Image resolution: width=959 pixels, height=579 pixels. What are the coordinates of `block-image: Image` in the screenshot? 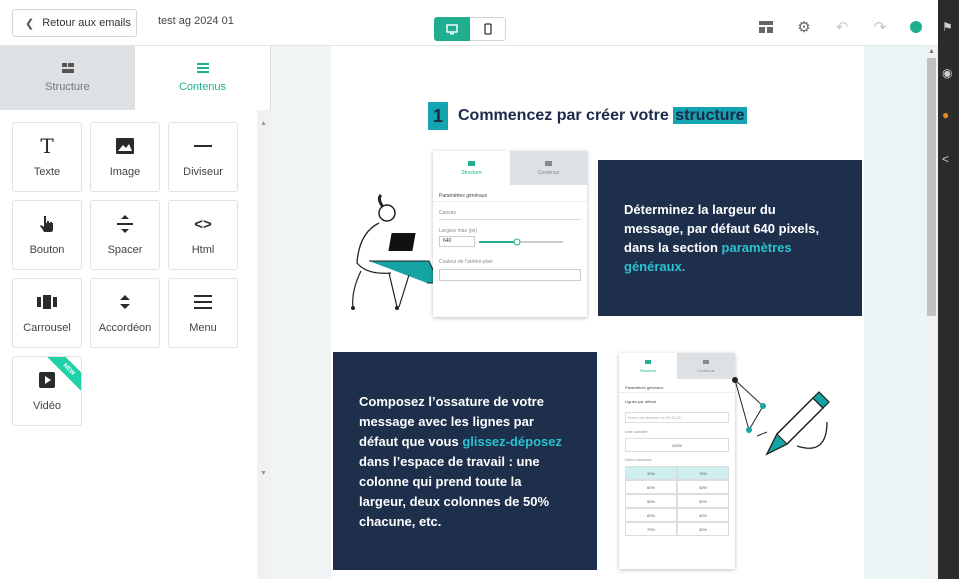 It's located at (125, 157).